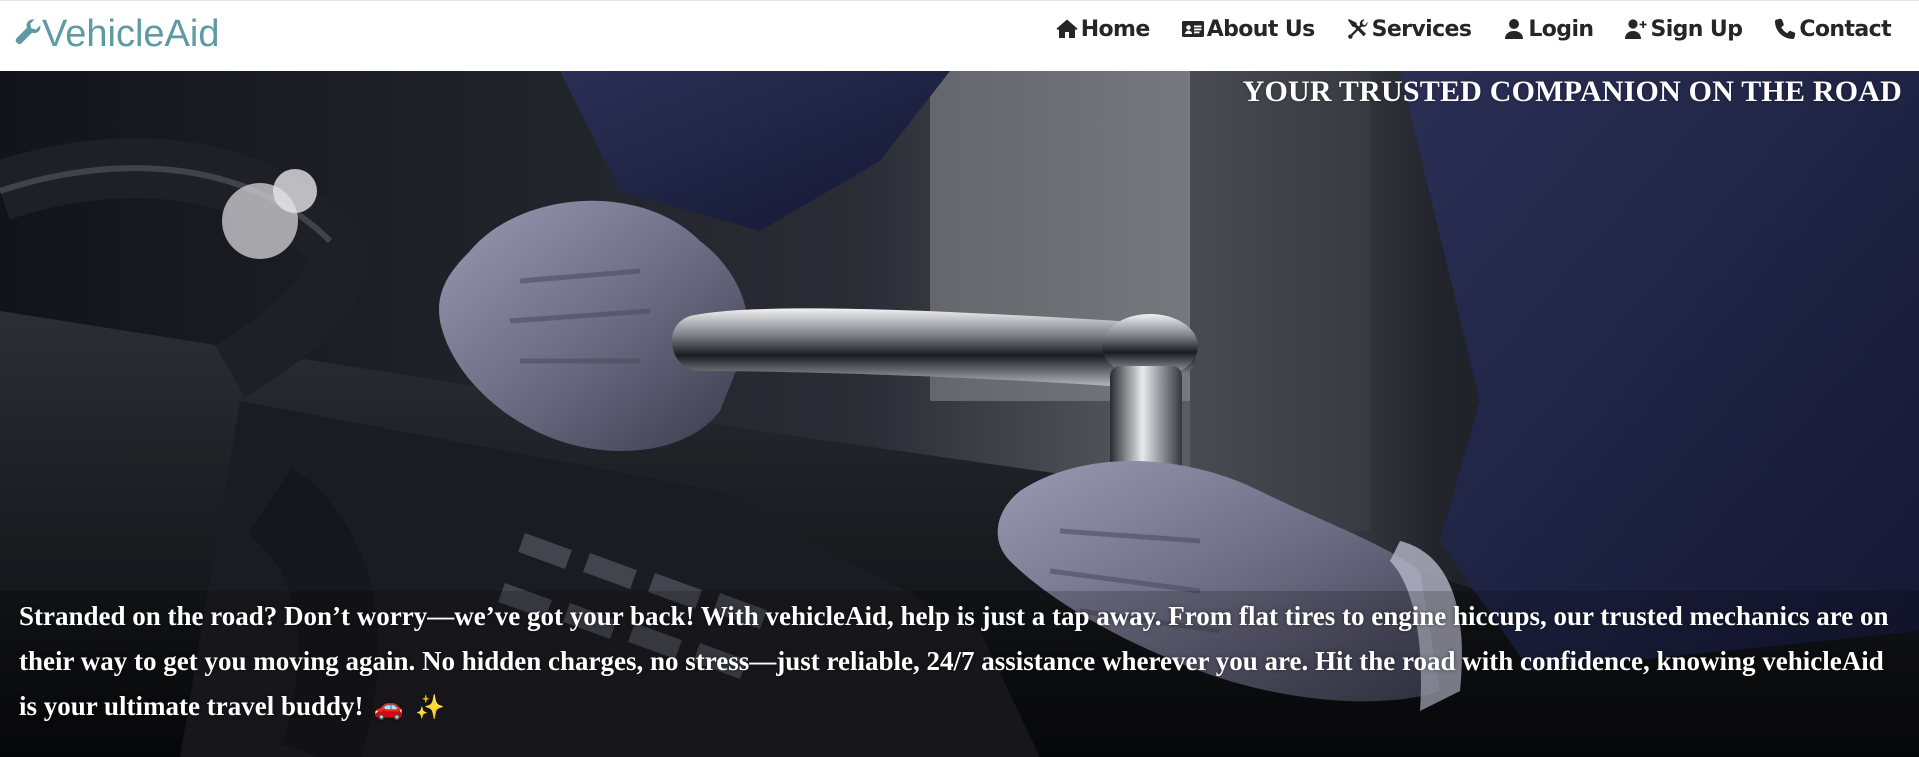 Image resolution: width=1919 pixels, height=757 pixels. Describe the element at coordinates (1636, 29) in the screenshot. I see `user-plus-icon` at that location.